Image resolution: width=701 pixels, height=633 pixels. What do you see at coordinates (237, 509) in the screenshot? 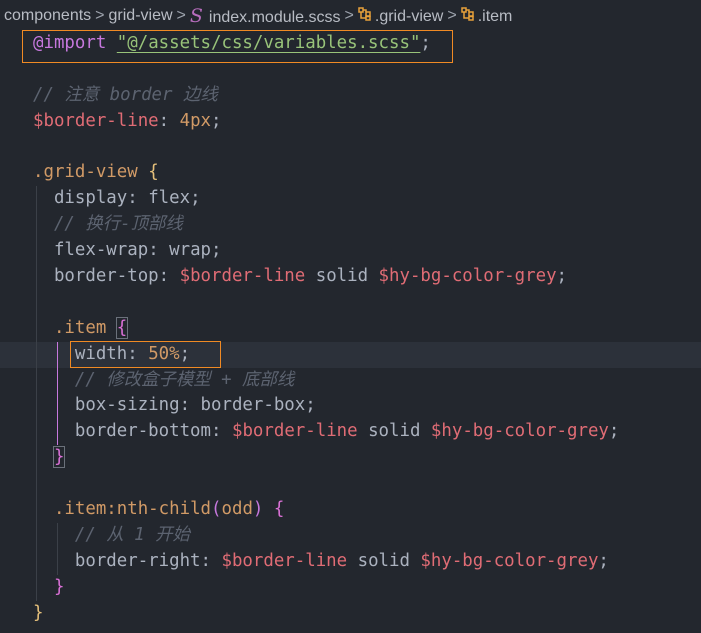
I see `code-token-sel: odd` at bounding box center [237, 509].